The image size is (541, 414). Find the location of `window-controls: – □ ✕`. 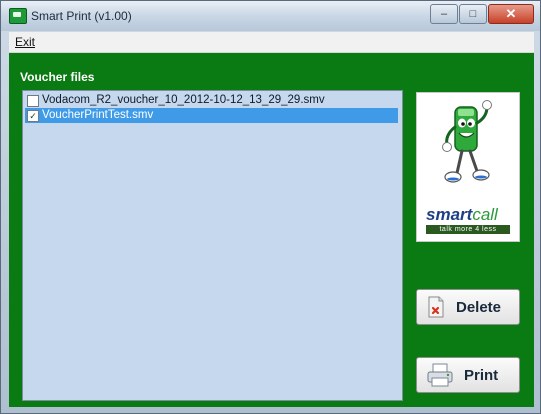

window-controls: – □ ✕ is located at coordinates (481, 14).